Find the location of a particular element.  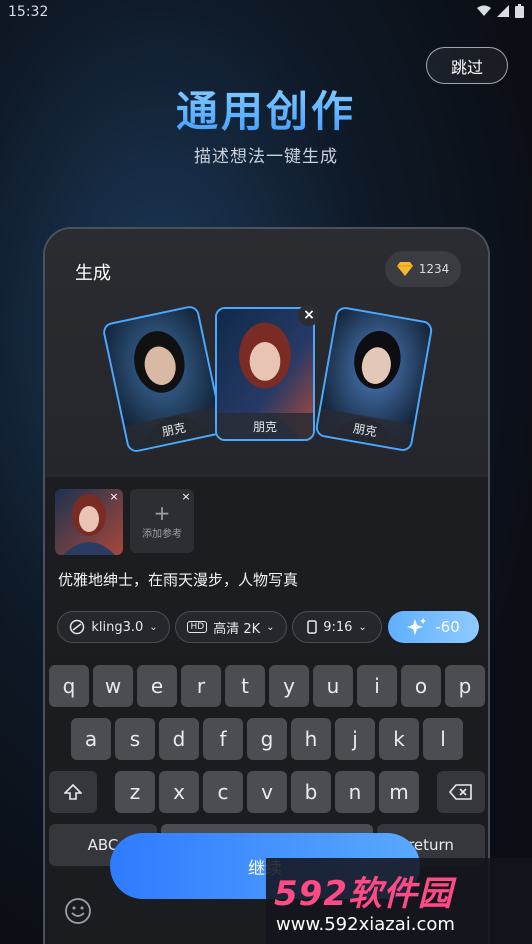

key-j: j is located at coordinates (355, 739).